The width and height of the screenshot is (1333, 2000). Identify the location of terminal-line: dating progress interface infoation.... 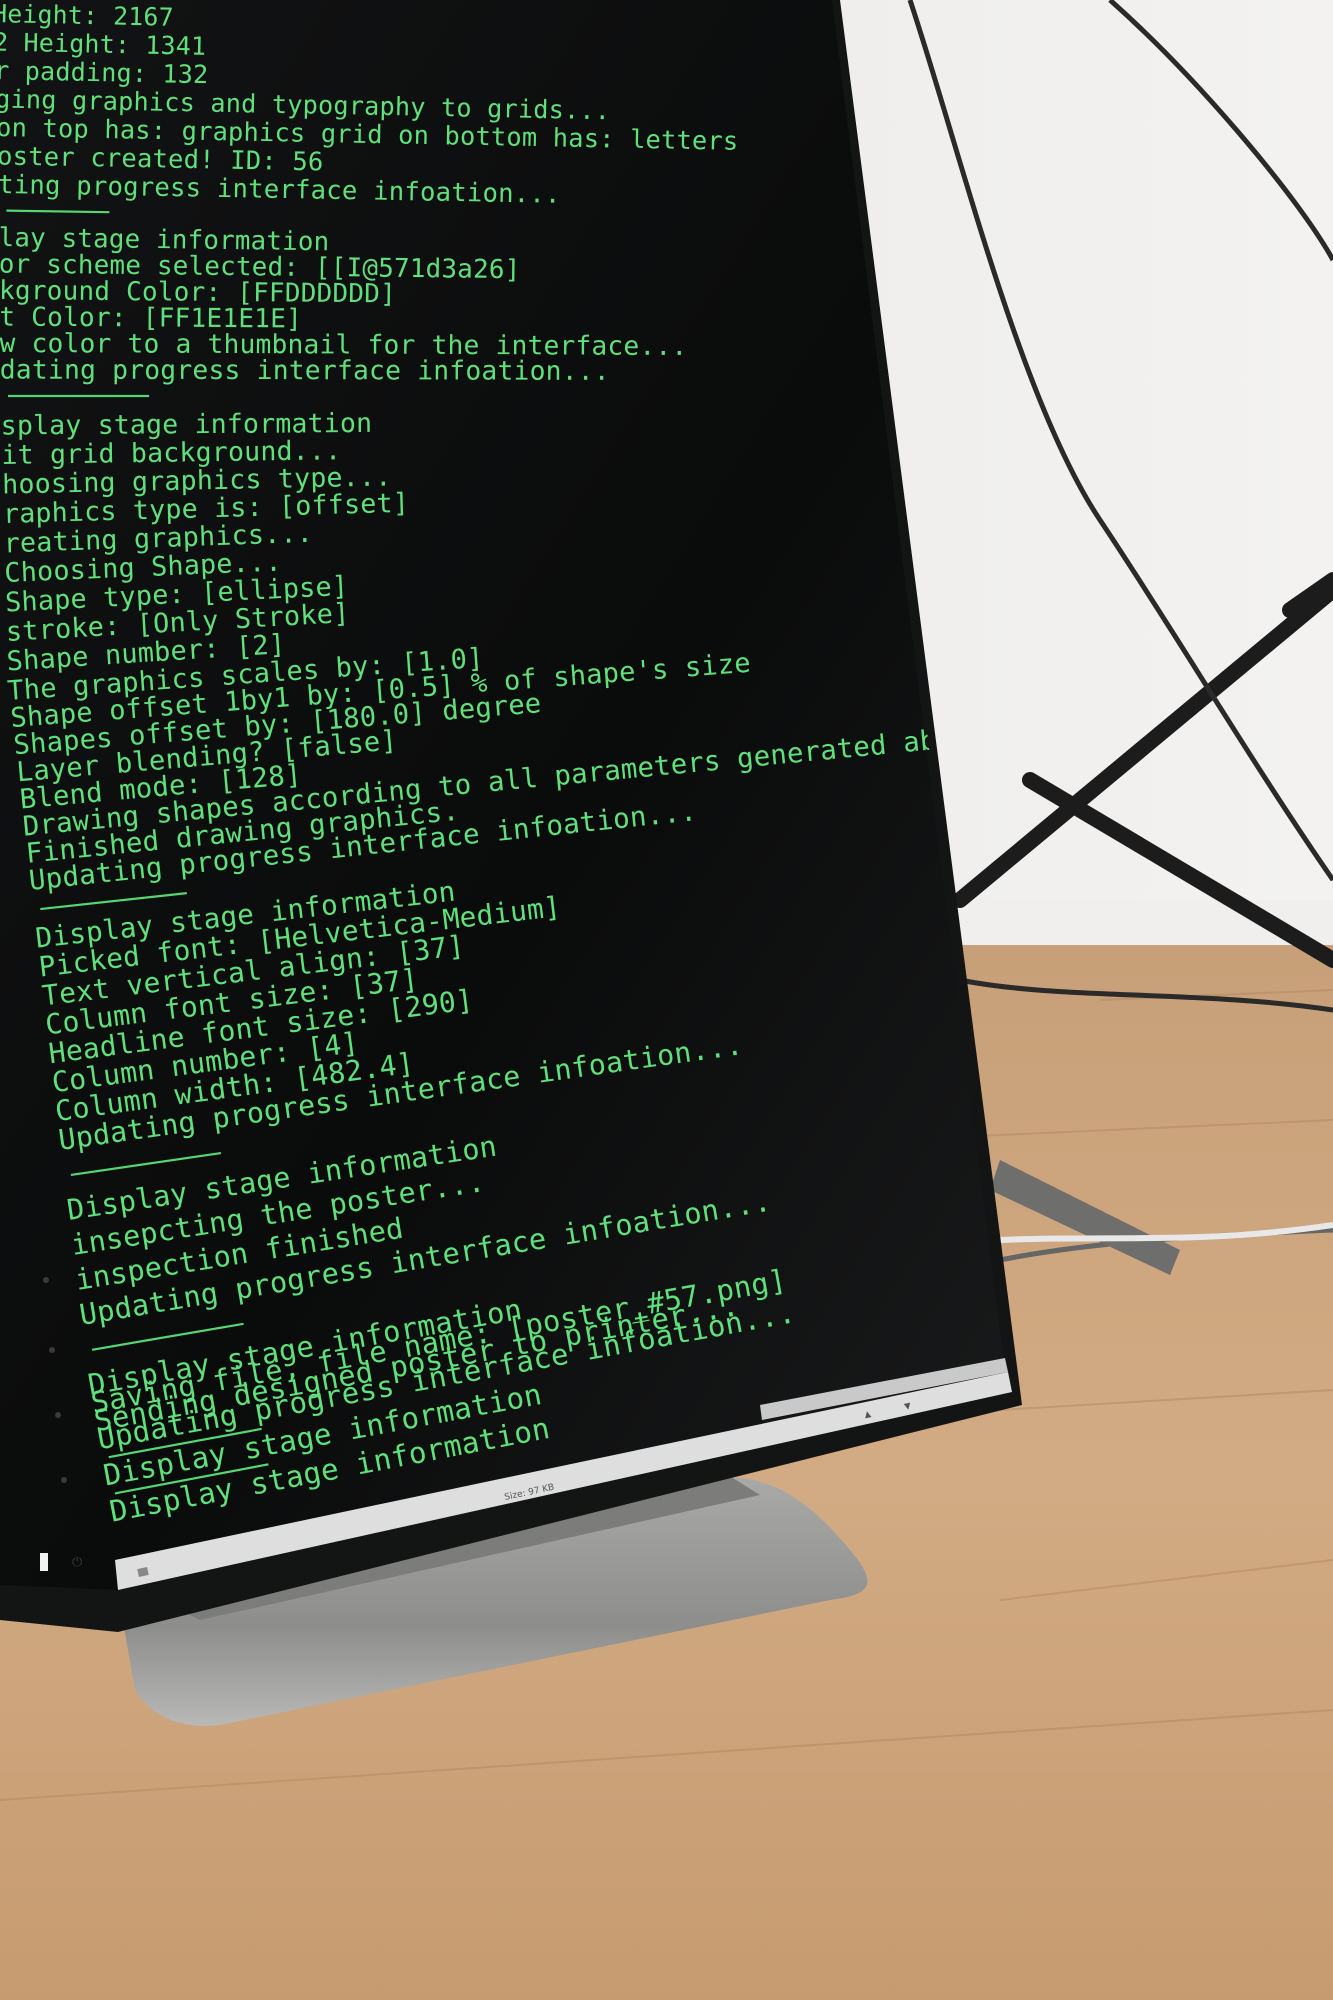
(305, 371).